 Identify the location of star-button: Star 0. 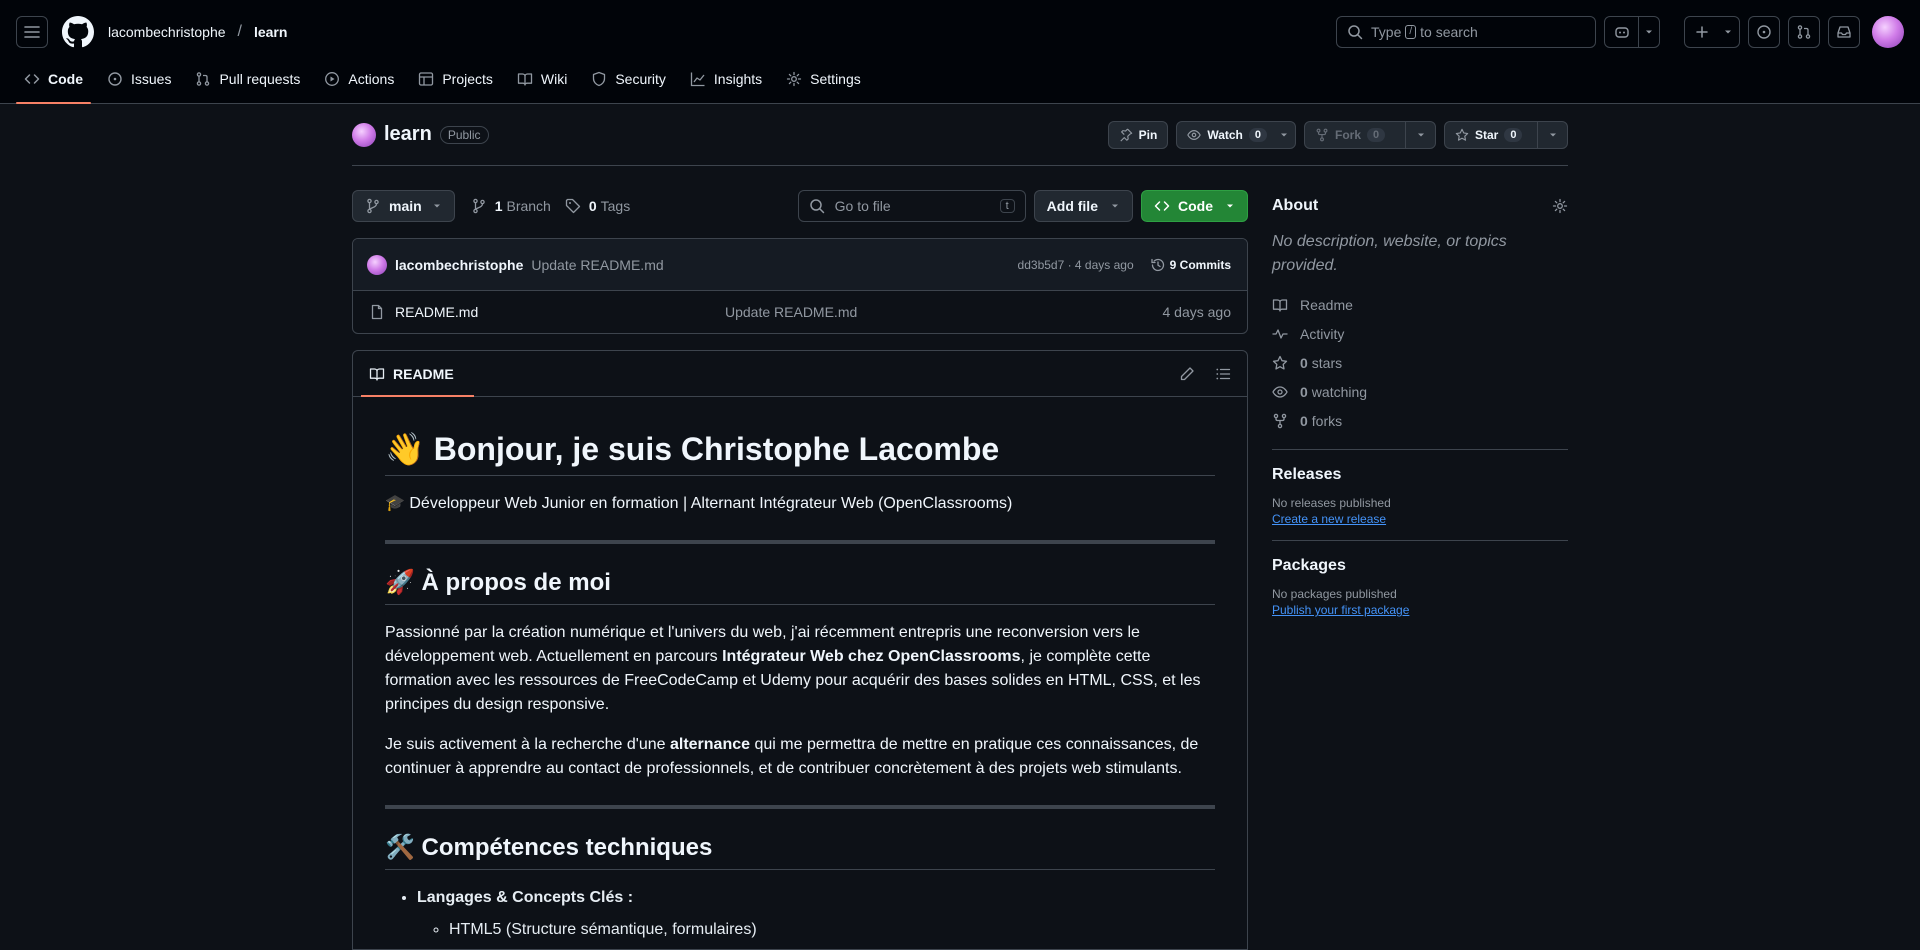
(1491, 135).